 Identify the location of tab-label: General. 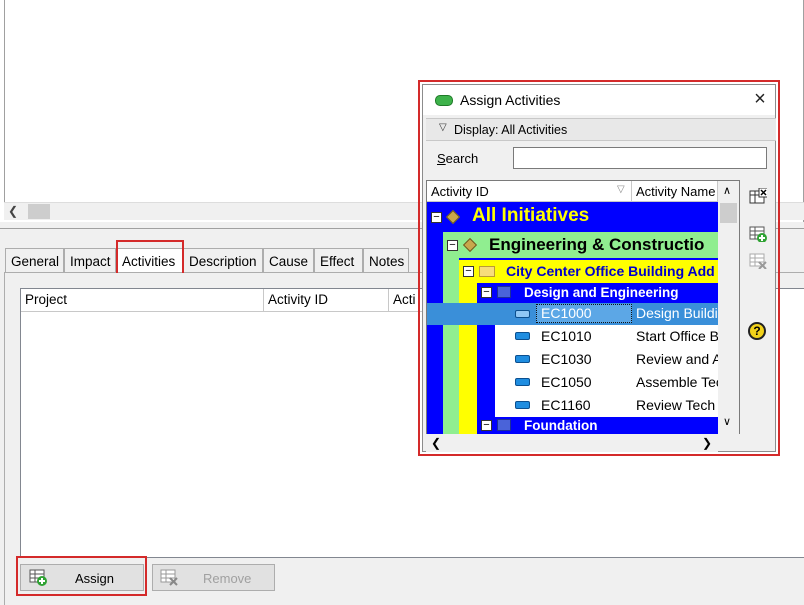
(35, 261).